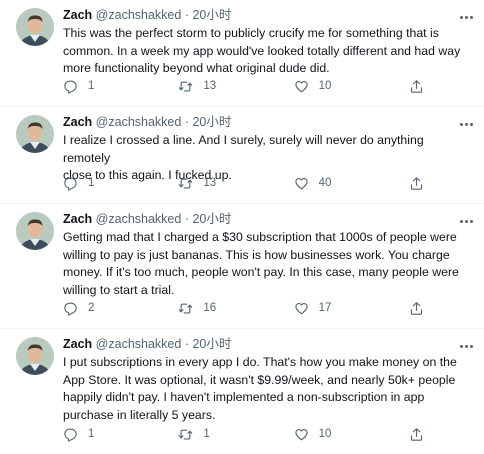  I want to click on tweet-actions: 1 1 10, so click(243, 434).